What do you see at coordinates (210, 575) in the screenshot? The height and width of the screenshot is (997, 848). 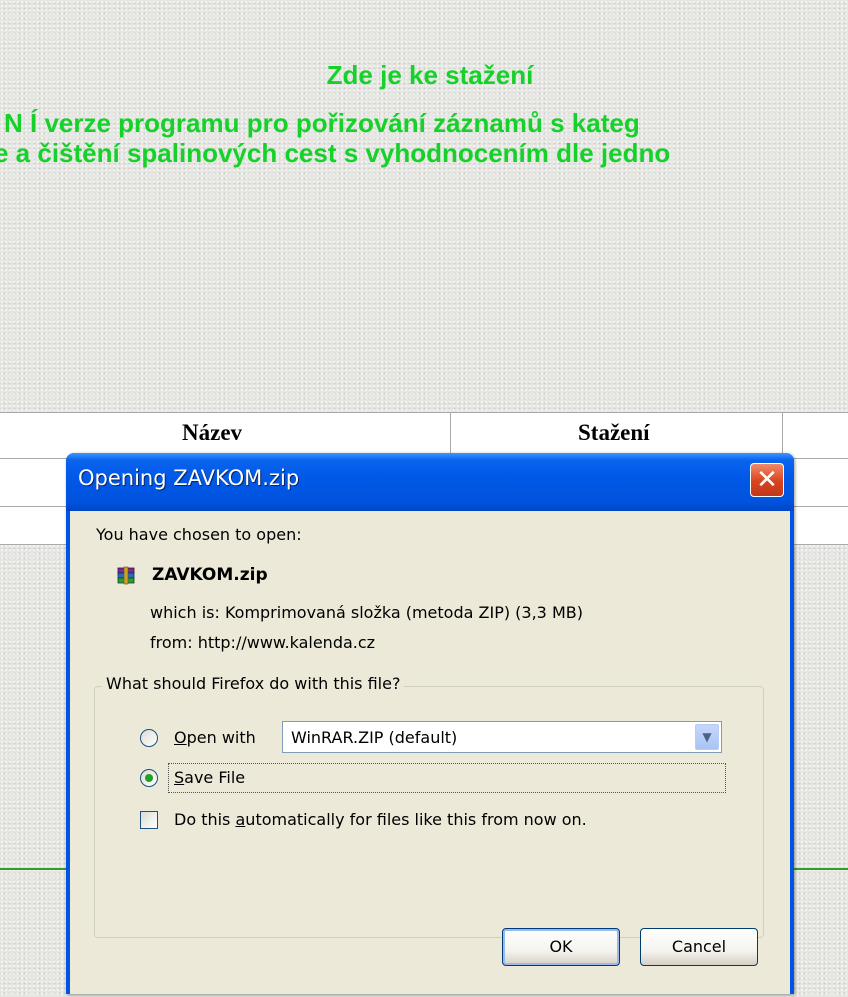 I see `filename: ZAVKOM.zip` at bounding box center [210, 575].